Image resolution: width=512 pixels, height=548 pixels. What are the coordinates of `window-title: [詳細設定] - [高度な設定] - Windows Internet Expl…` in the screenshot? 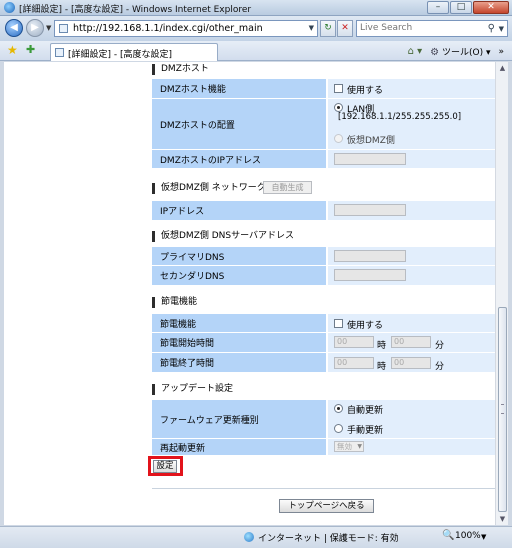 It's located at (135, 10).